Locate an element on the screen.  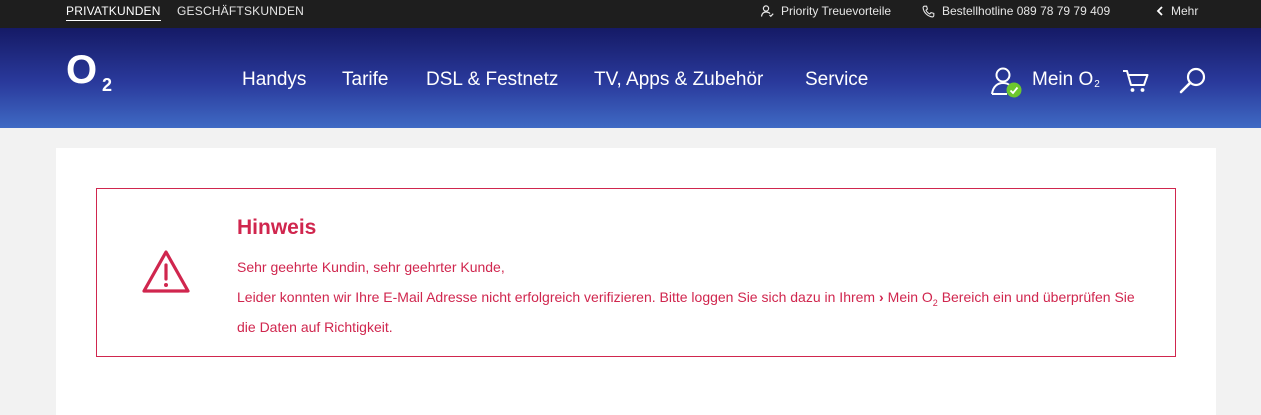
nav-item-tv-apps-zubehoer: TV, Apps & Zubehör is located at coordinates (678, 80).